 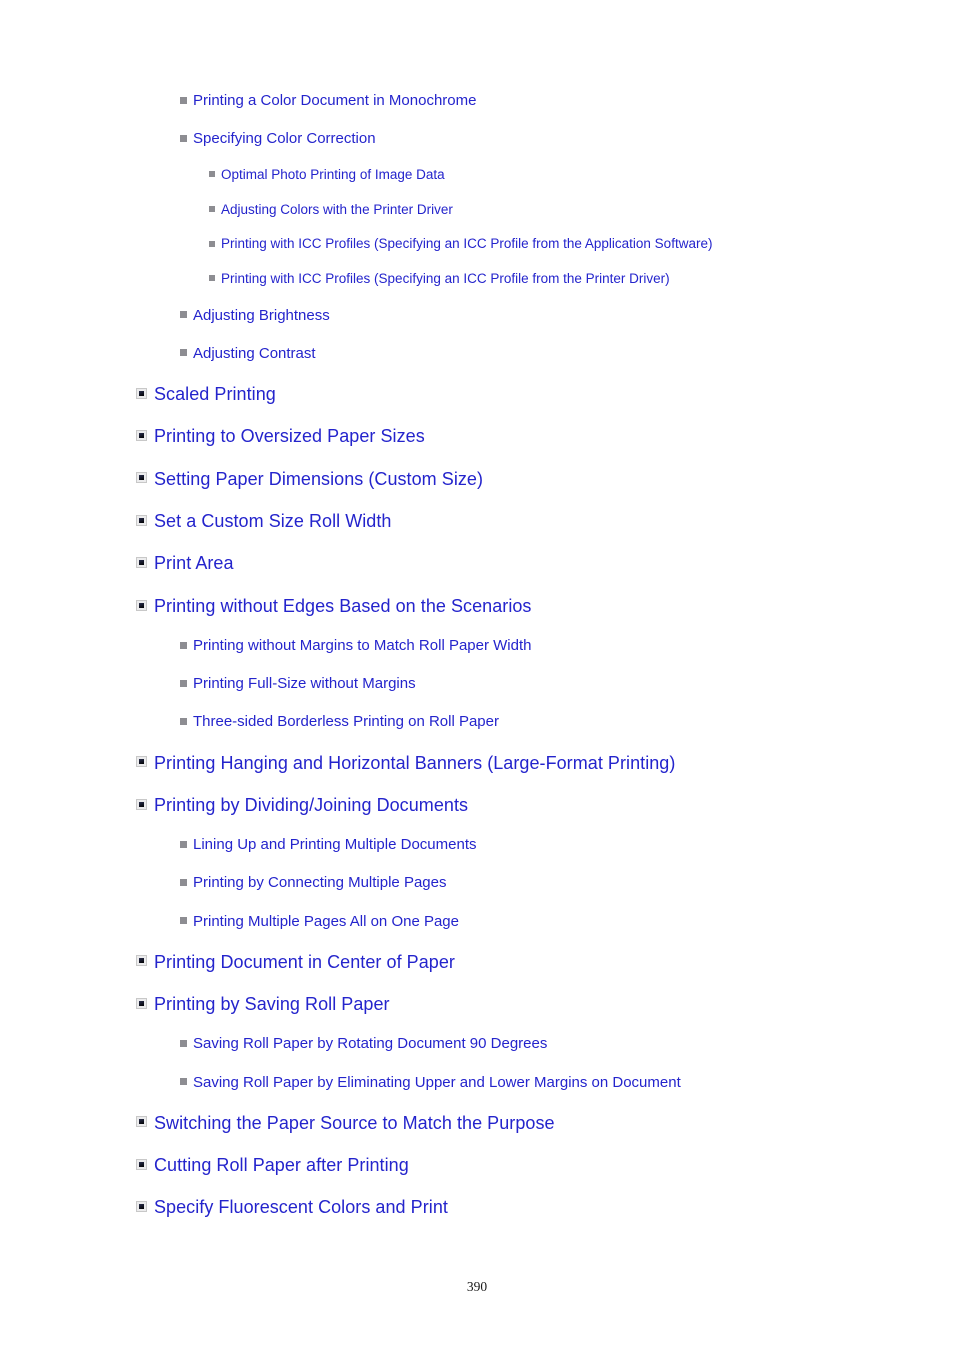 I want to click on toc-item-label: Printing by Connecting Multiple Pages, so click(x=319, y=882).